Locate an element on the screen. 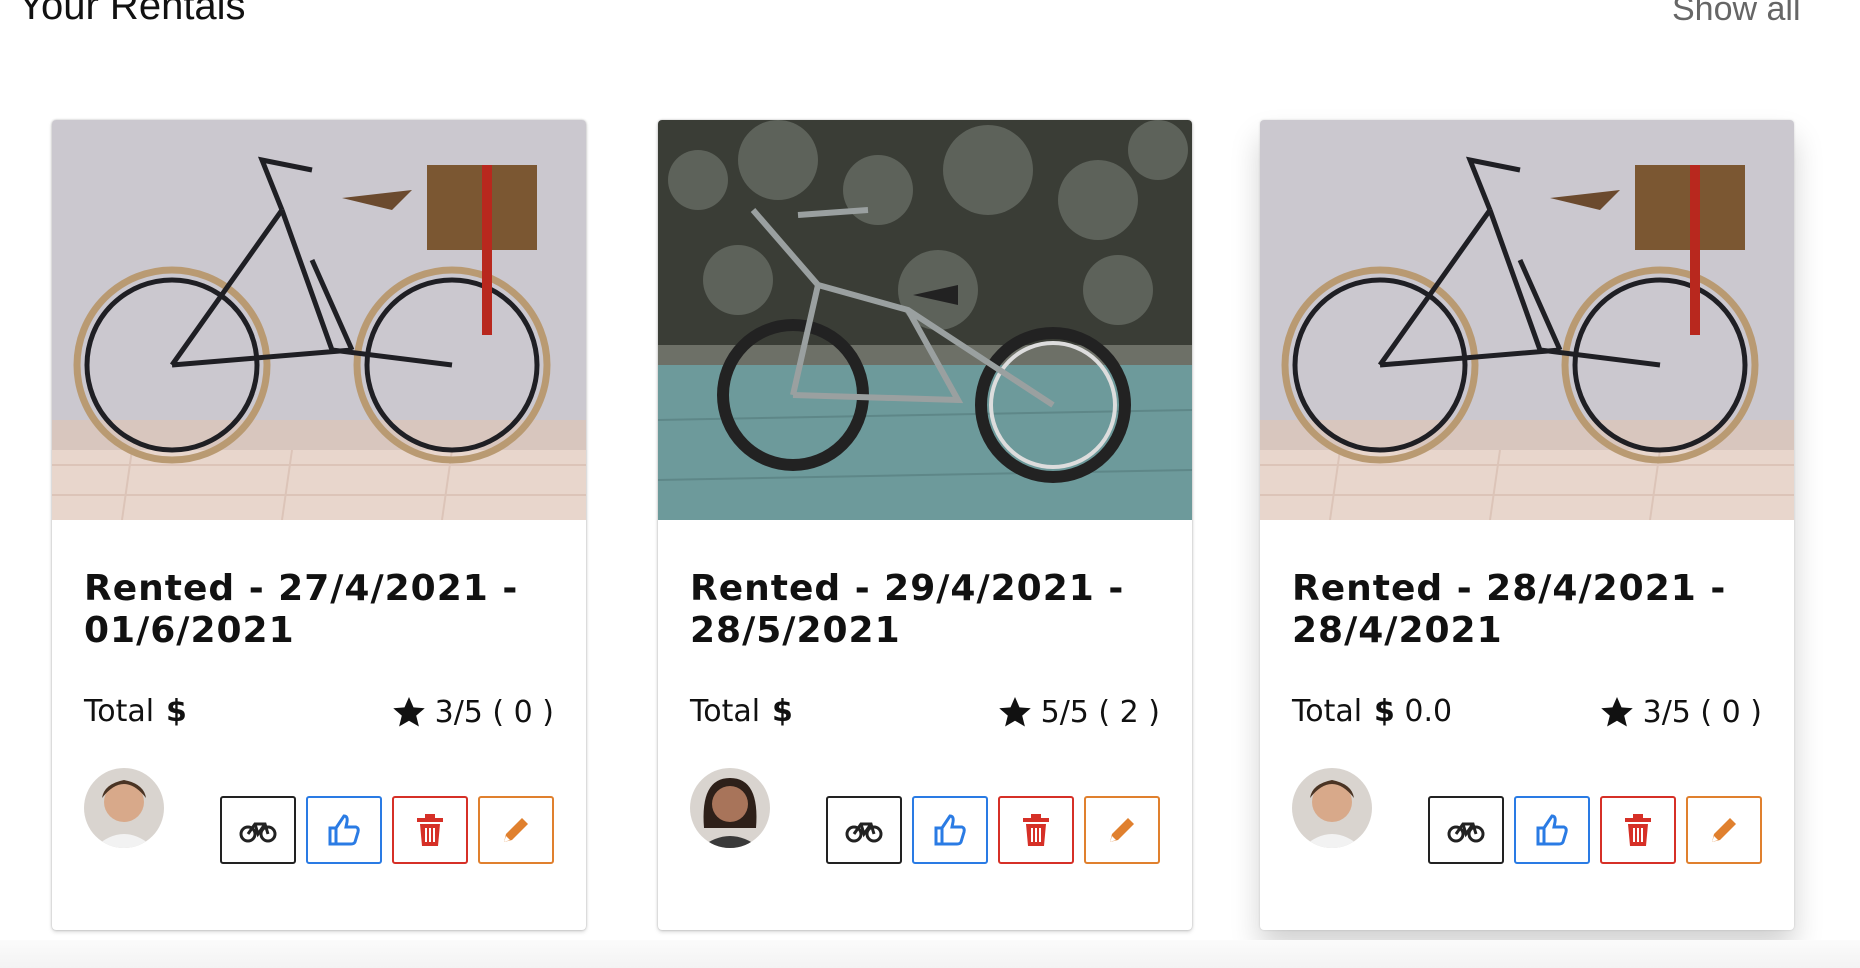  page-bottom is located at coordinates (930, 954).